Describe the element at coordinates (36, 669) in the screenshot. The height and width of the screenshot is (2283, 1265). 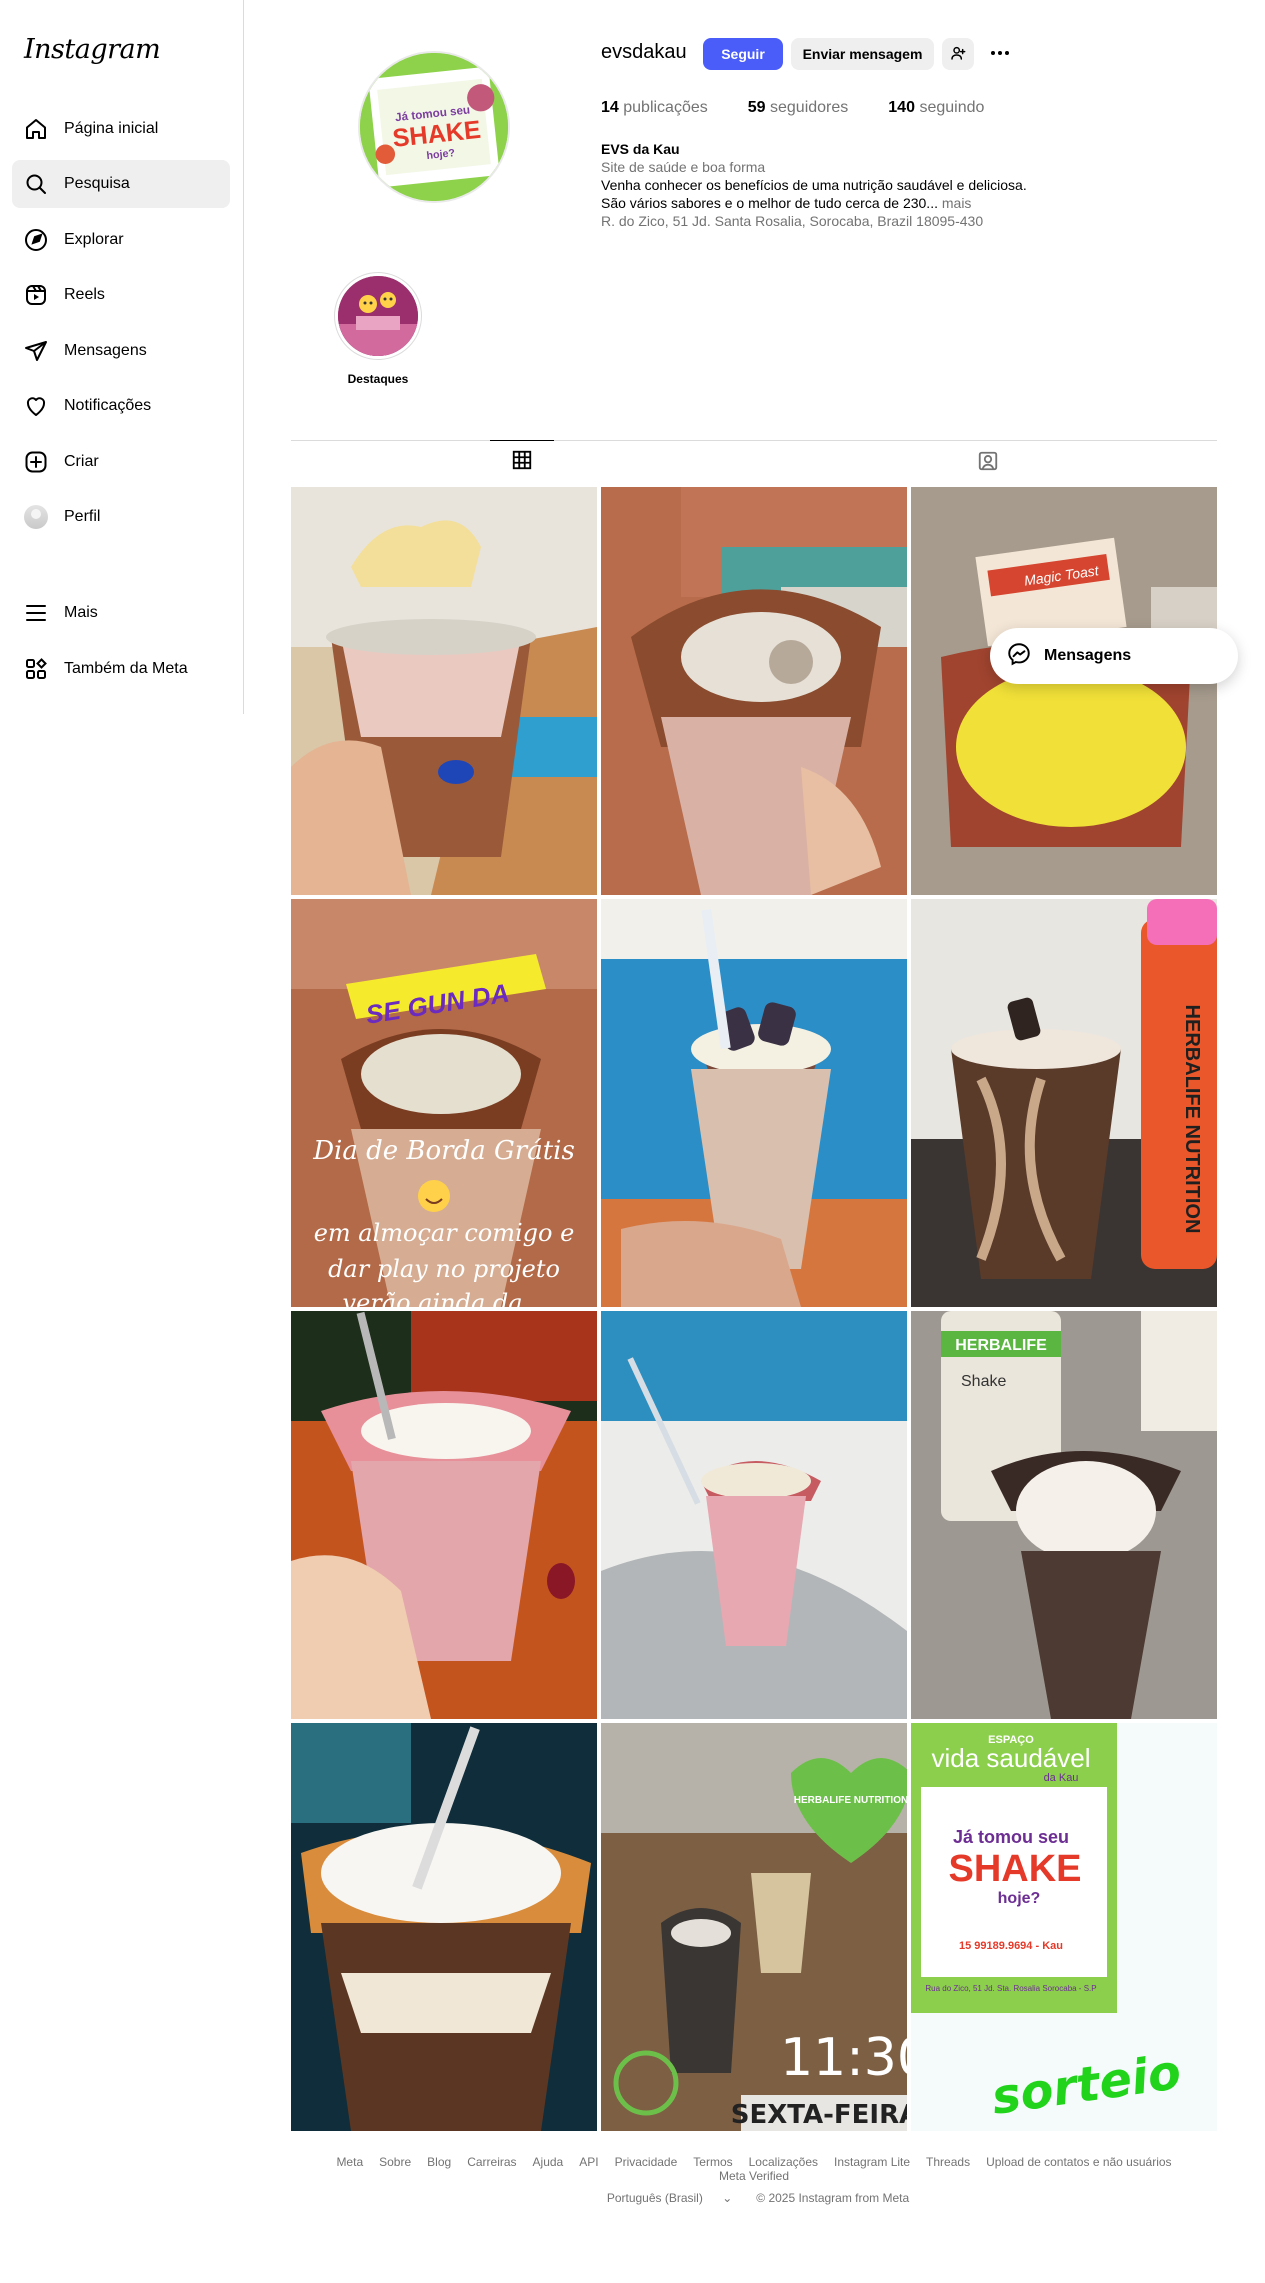
I see `meta-apps-icon` at that location.